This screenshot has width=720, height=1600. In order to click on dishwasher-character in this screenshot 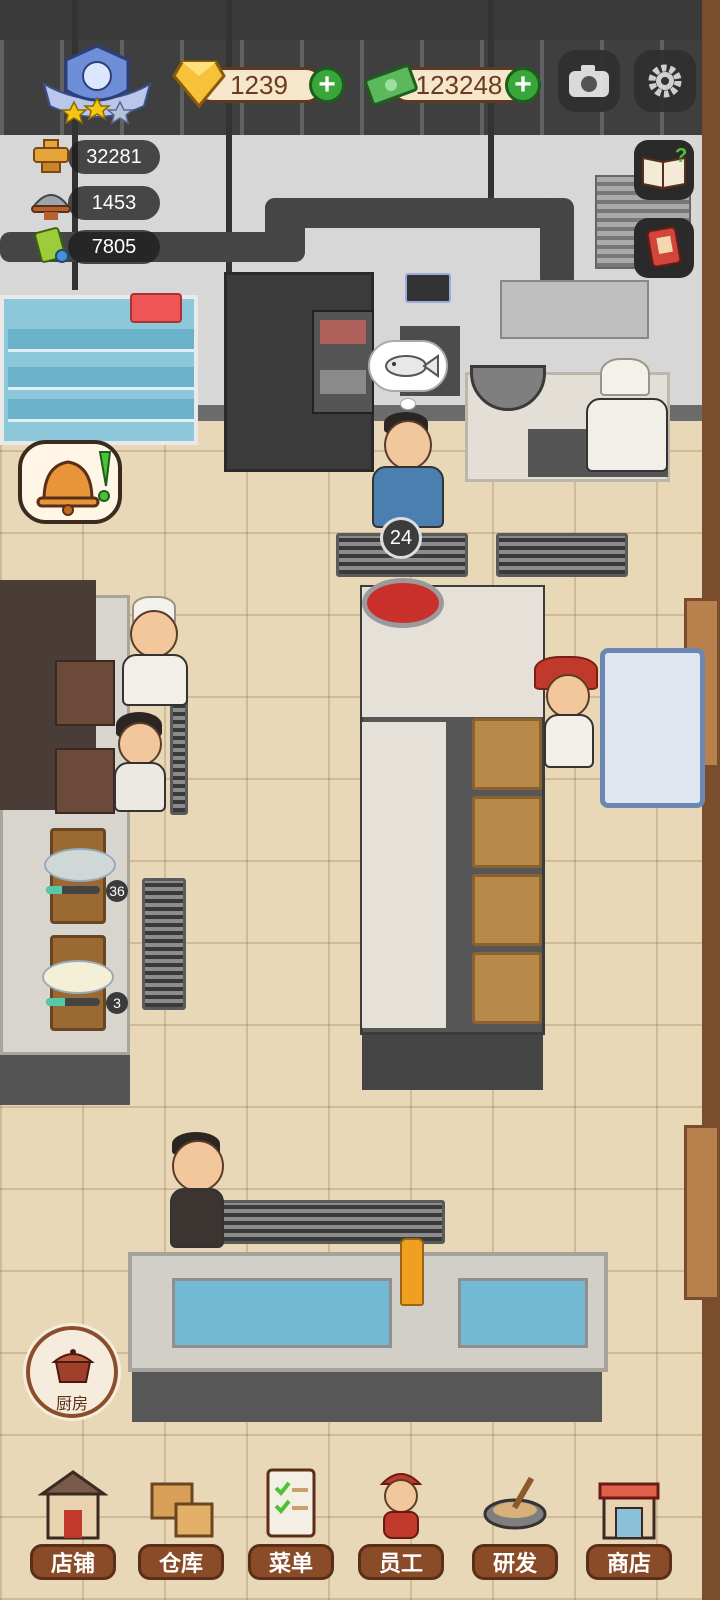, I will do `click(195, 1192)`.